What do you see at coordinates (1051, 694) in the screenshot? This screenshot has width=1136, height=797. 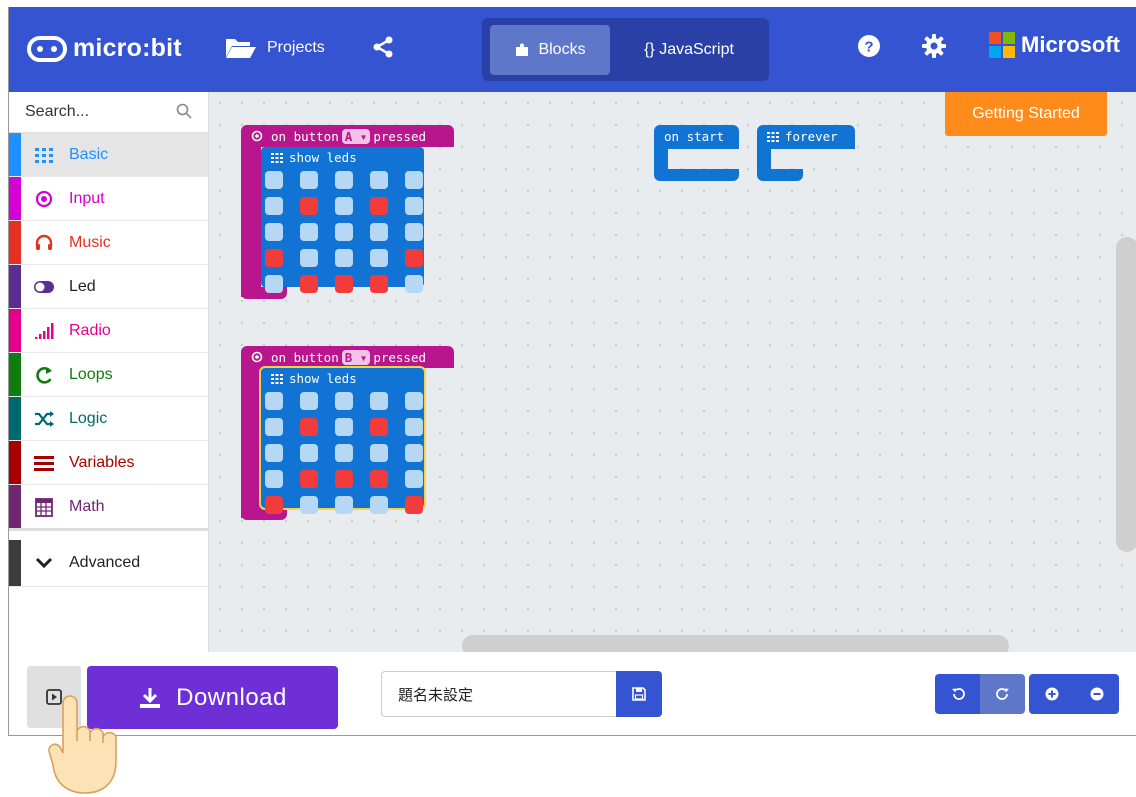 I see `zoom-in-button` at bounding box center [1051, 694].